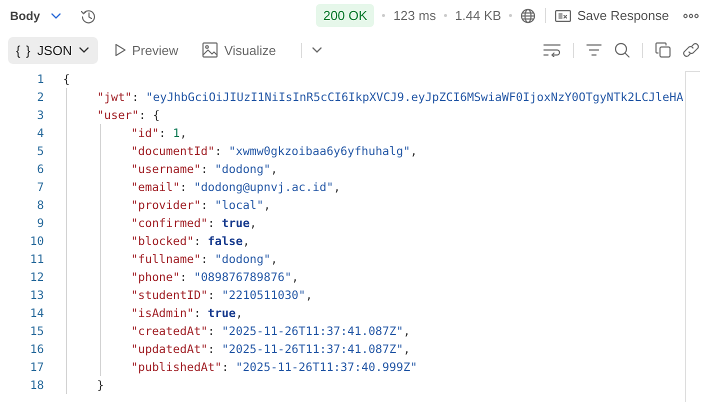 The width and height of the screenshot is (707, 402). I want to click on line-number: 18, so click(36, 385).